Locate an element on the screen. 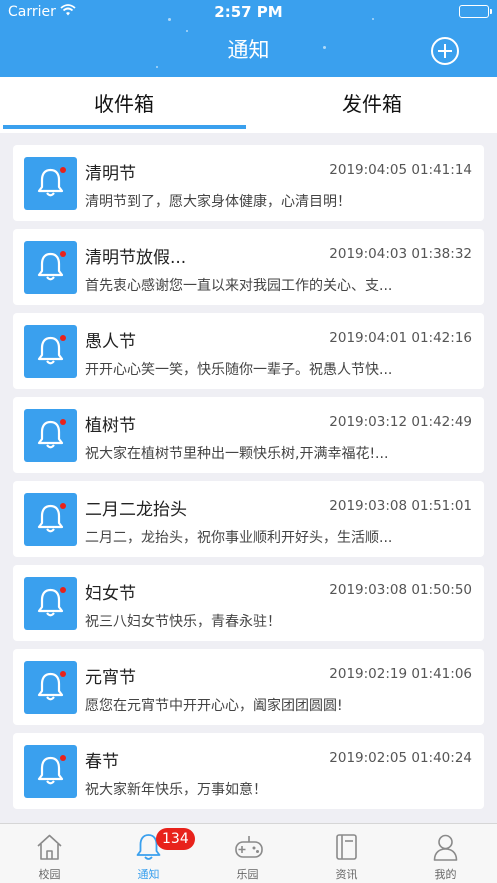 The image size is (497, 883). active-tab-indicator is located at coordinates (124, 127).